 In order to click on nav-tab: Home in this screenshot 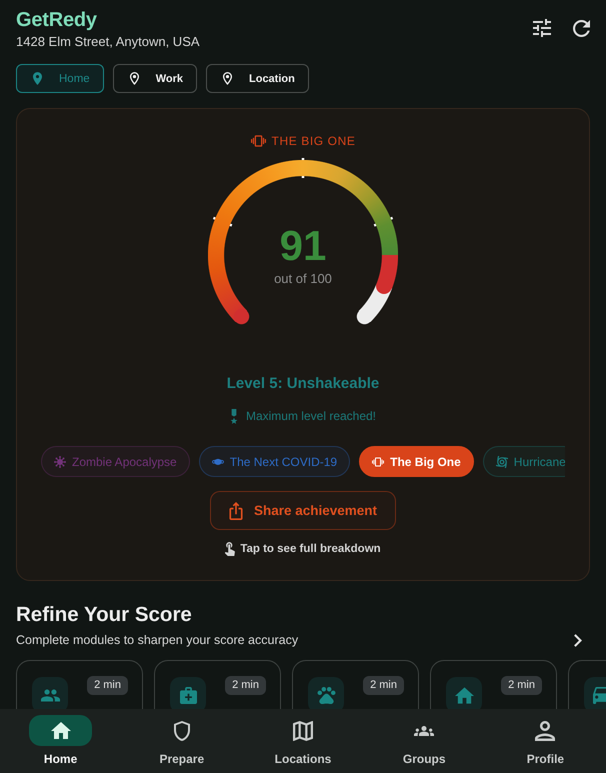, I will do `click(61, 741)`.